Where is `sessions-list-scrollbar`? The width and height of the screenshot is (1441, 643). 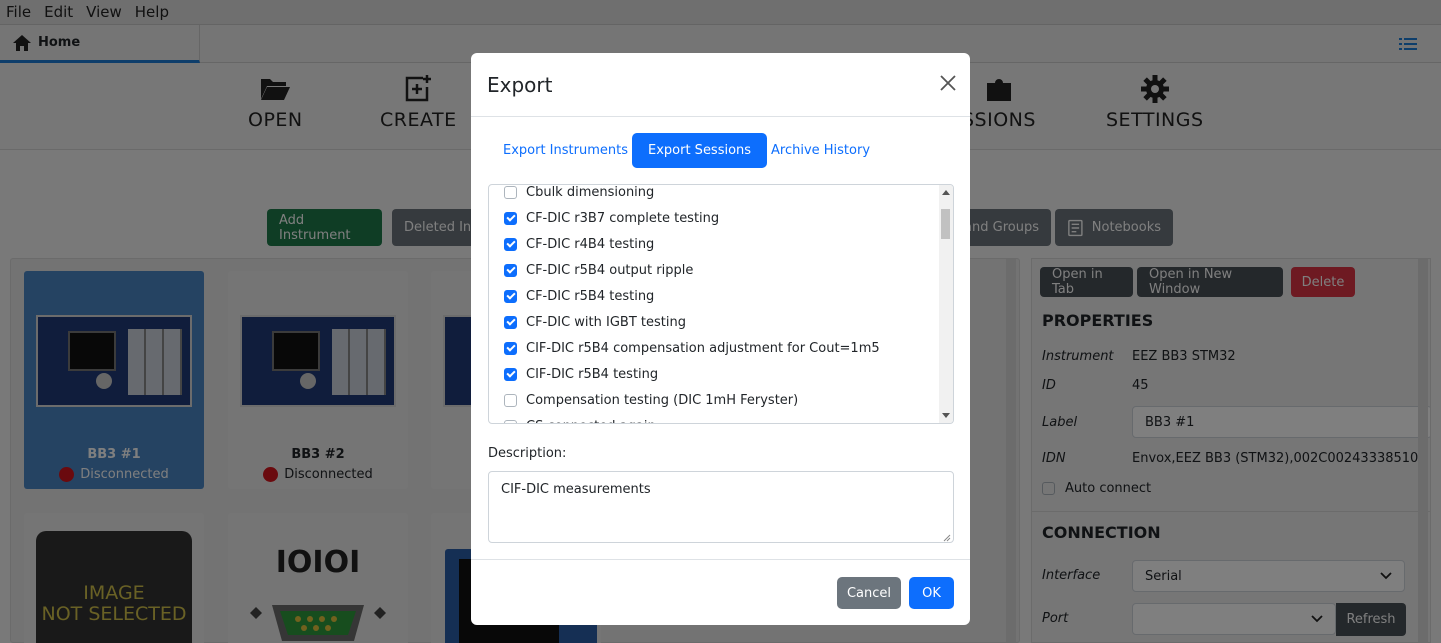
sessions-list-scrollbar is located at coordinates (946, 304).